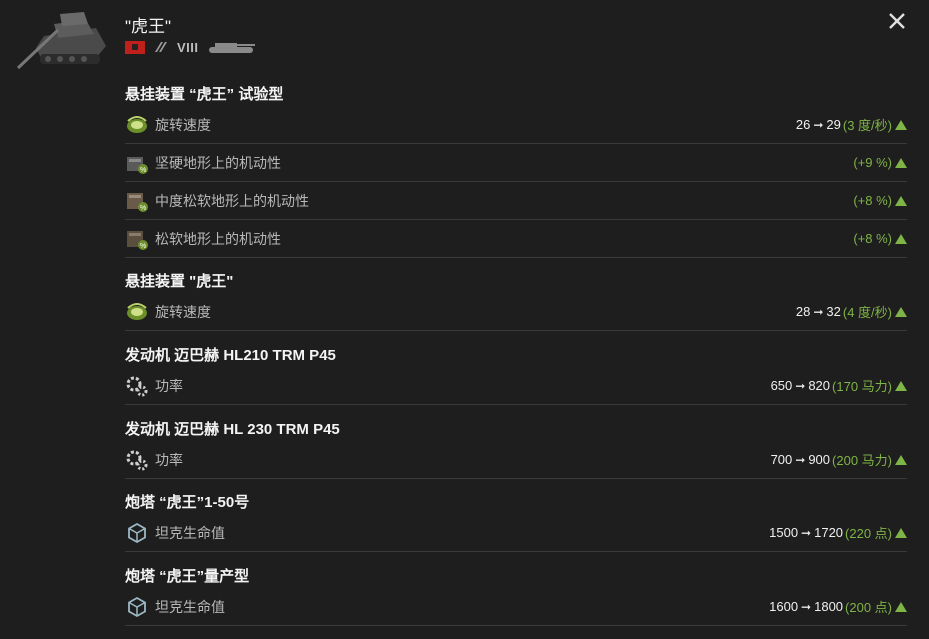  What do you see at coordinates (61, 41) in the screenshot?
I see `tank-image` at bounding box center [61, 41].